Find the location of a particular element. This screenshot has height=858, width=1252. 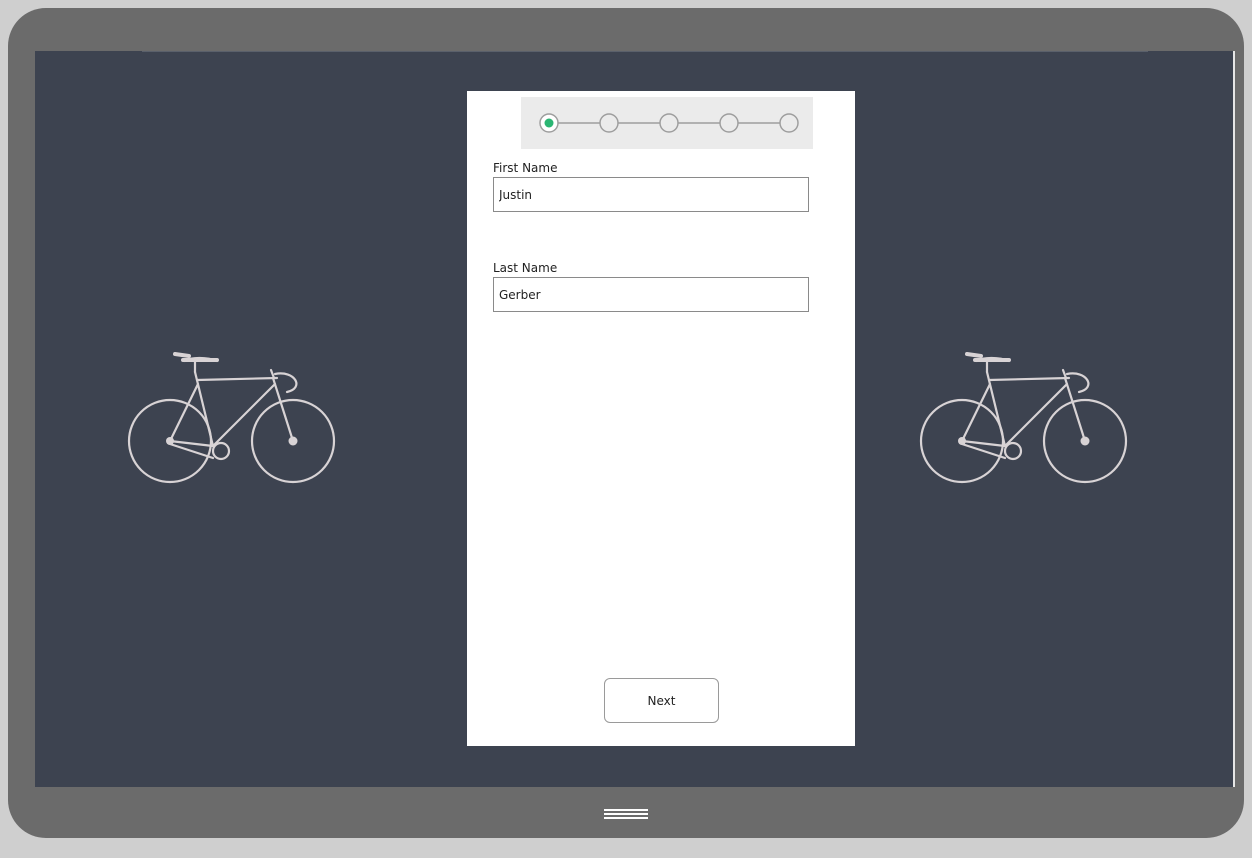

menu-lines-icon is located at coordinates (626, 814).